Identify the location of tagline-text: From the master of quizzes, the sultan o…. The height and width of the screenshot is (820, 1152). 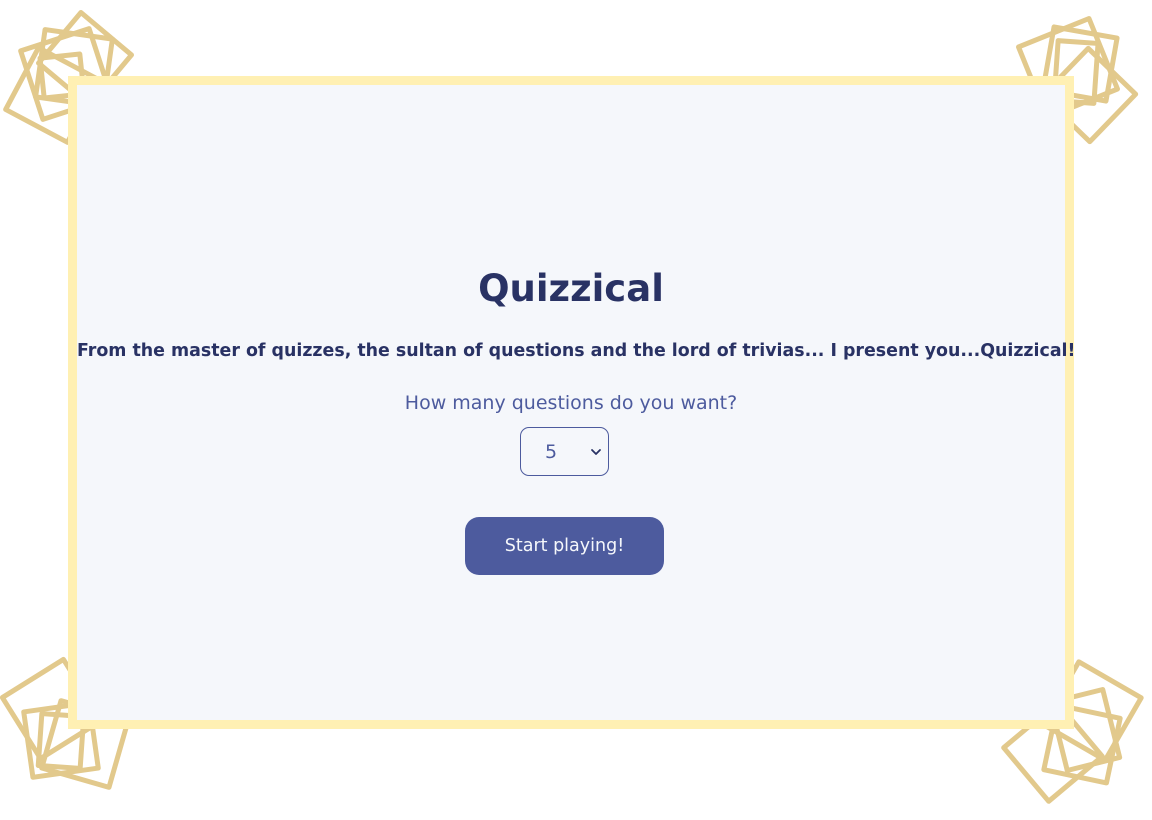
(529, 351).